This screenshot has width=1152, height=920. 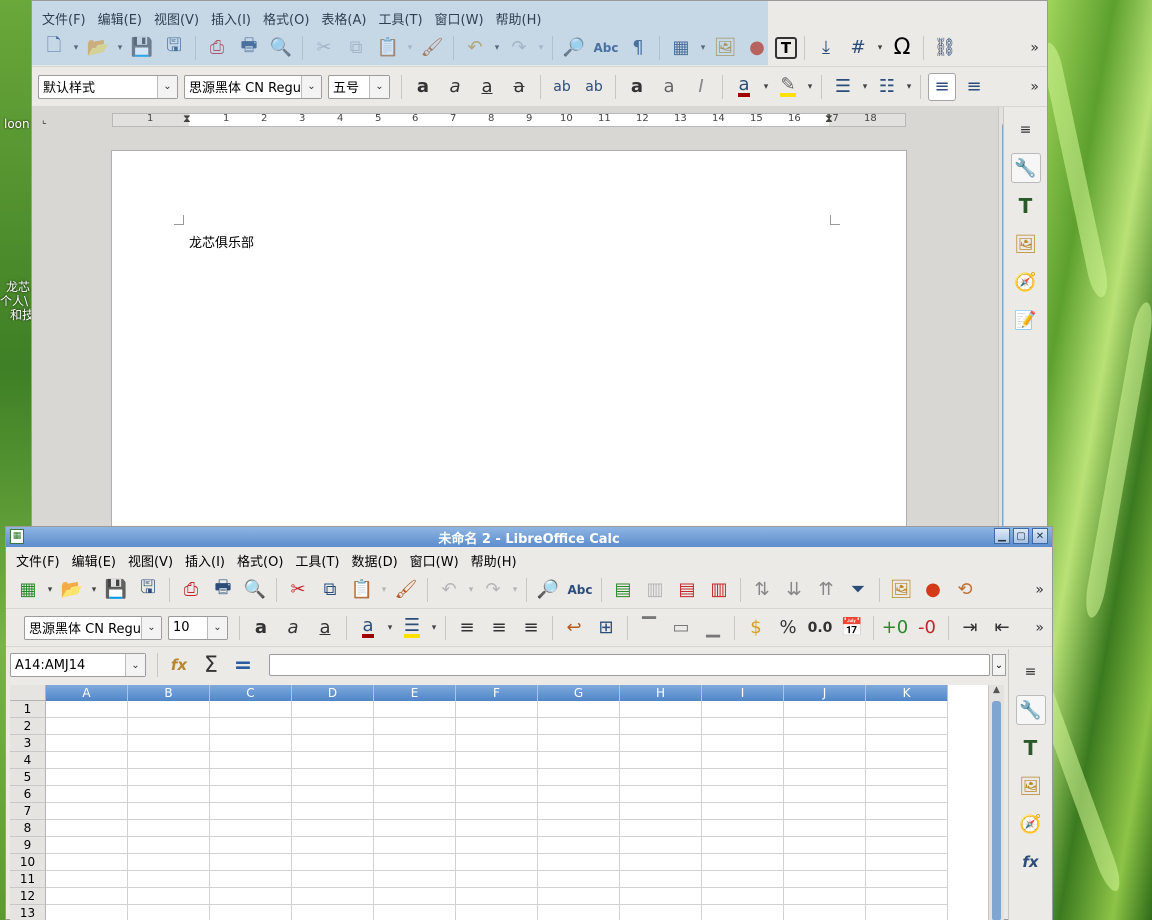 What do you see at coordinates (116, 590) in the screenshot?
I see `save-icon: 💾` at bounding box center [116, 590].